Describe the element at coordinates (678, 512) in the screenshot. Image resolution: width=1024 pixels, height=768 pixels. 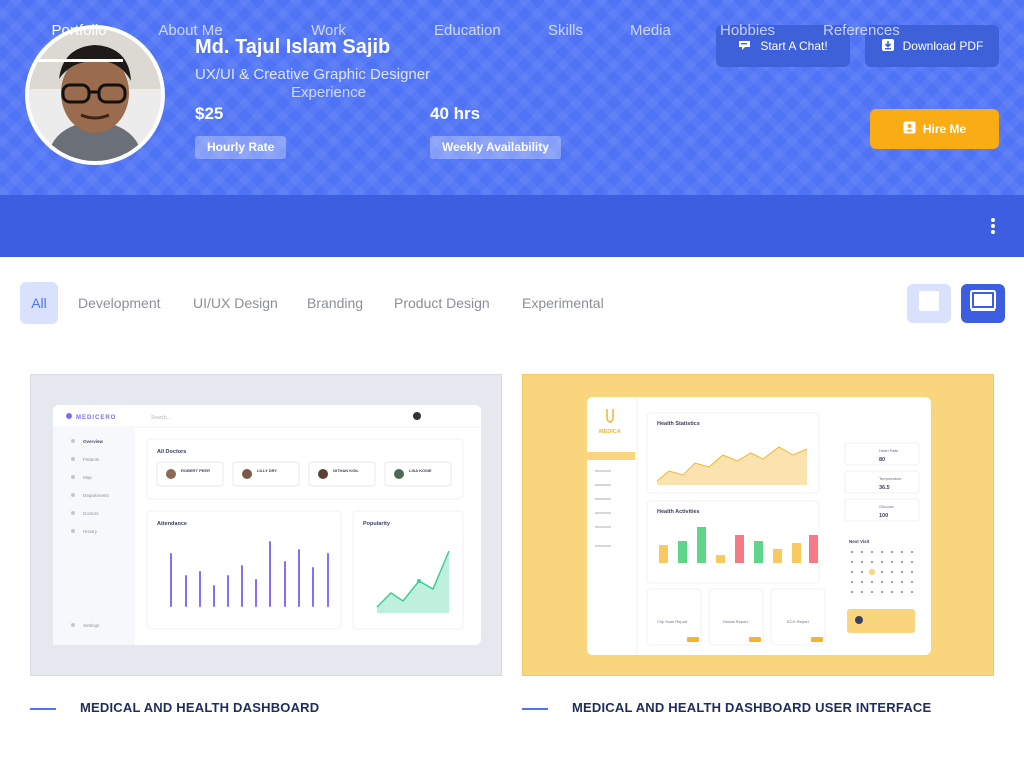
I see `preview2-activities-title: Health Activities` at that location.